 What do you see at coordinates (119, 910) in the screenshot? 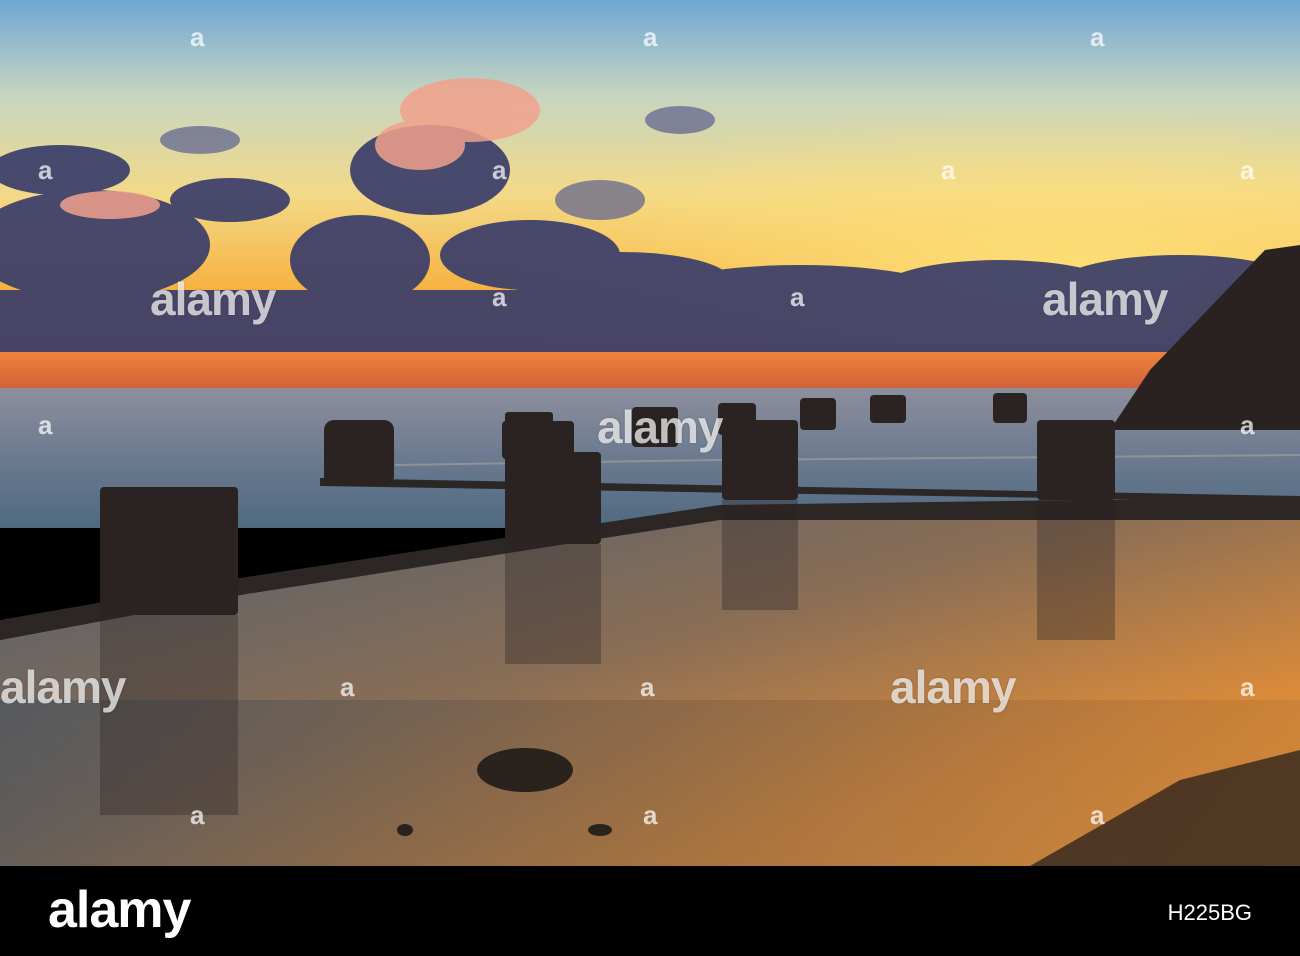
I see `footer-logo: alamy` at bounding box center [119, 910].